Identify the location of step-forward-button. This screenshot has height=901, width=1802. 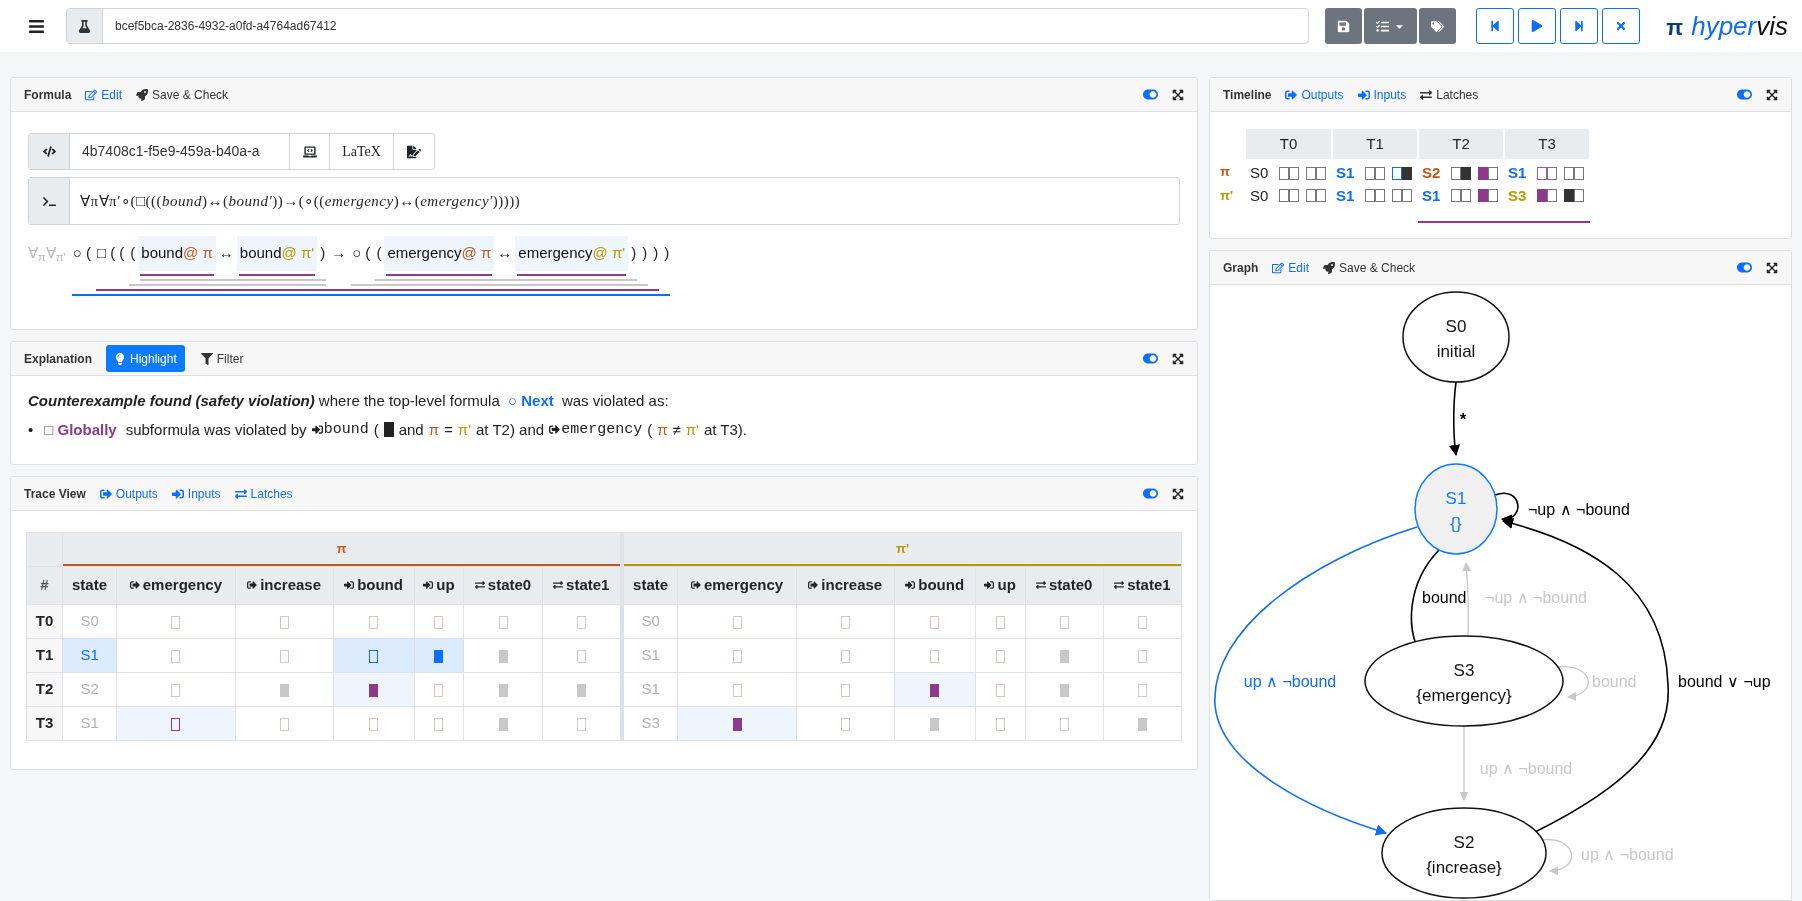
(1579, 26).